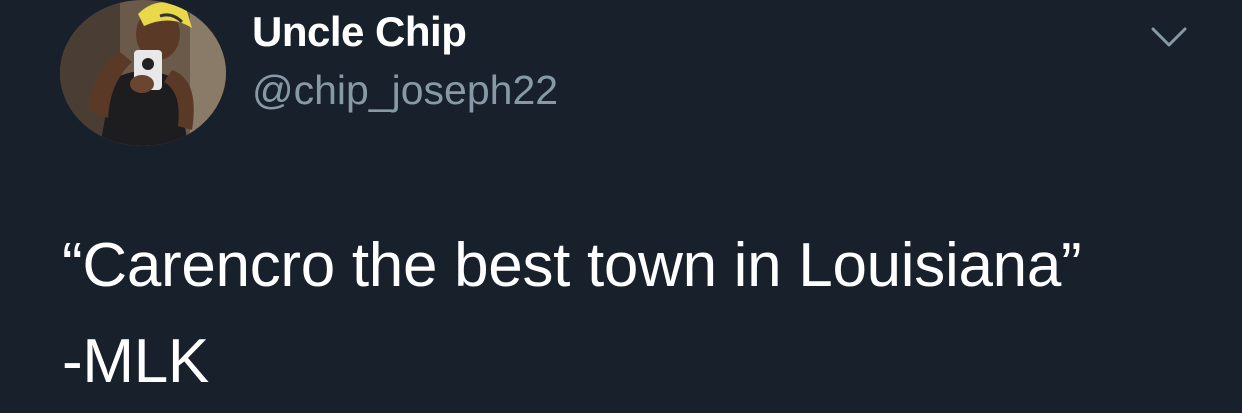 This screenshot has width=1242, height=413. What do you see at coordinates (1169, 37) in the screenshot?
I see `chevron-down-icon` at bounding box center [1169, 37].